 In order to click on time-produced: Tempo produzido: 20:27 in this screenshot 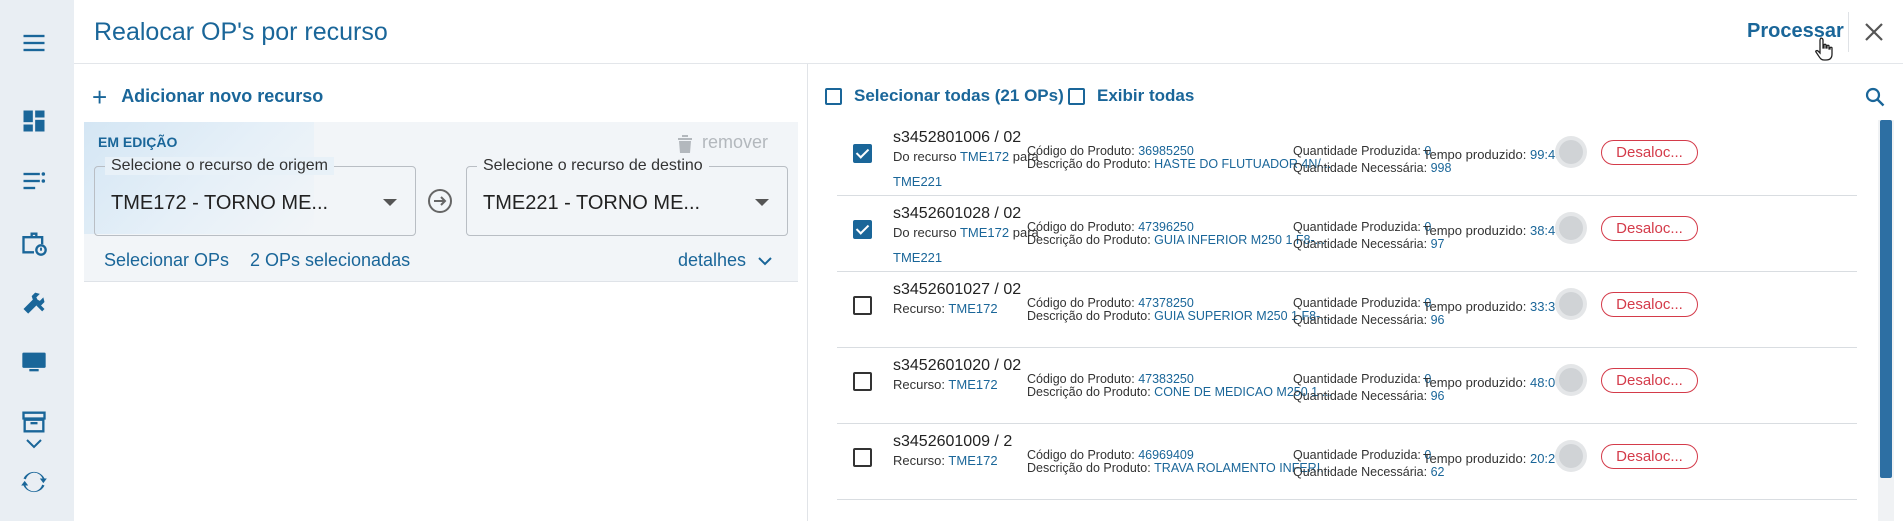, I will do `click(1493, 458)`.